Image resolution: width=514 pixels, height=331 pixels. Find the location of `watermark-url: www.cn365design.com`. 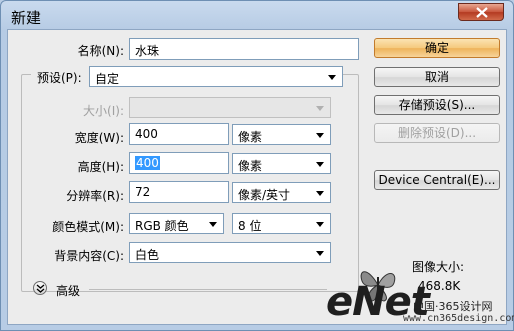

watermark-url: www.cn365design.com is located at coordinates (458, 318).